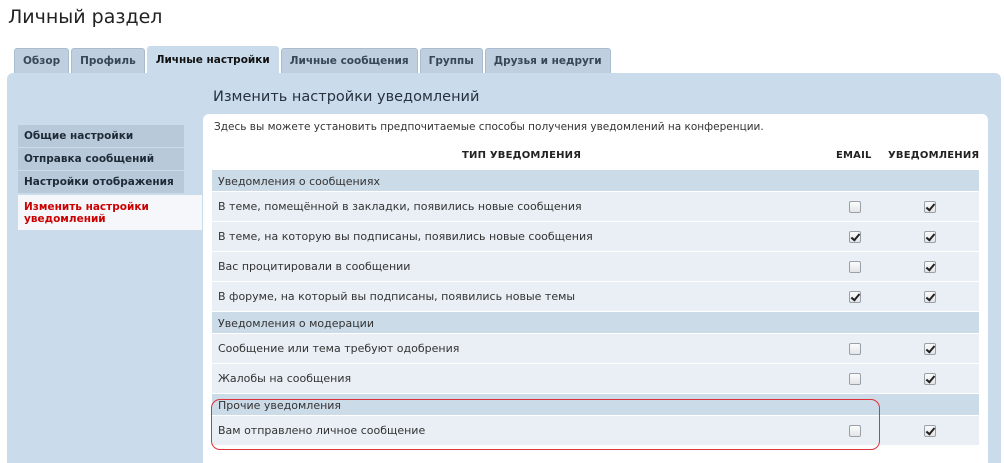 This screenshot has height=463, width=1004. What do you see at coordinates (349, 60) in the screenshot?
I see `tab-private-messages: Личные сообщения` at bounding box center [349, 60].